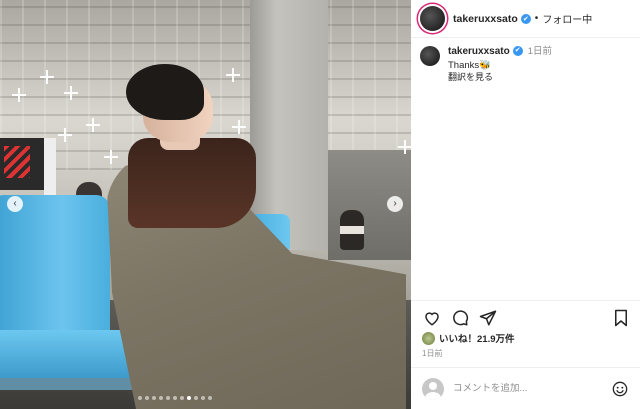 This screenshot has height=409, width=640. I want to click on caption-timestamp: 1日前, so click(539, 51).